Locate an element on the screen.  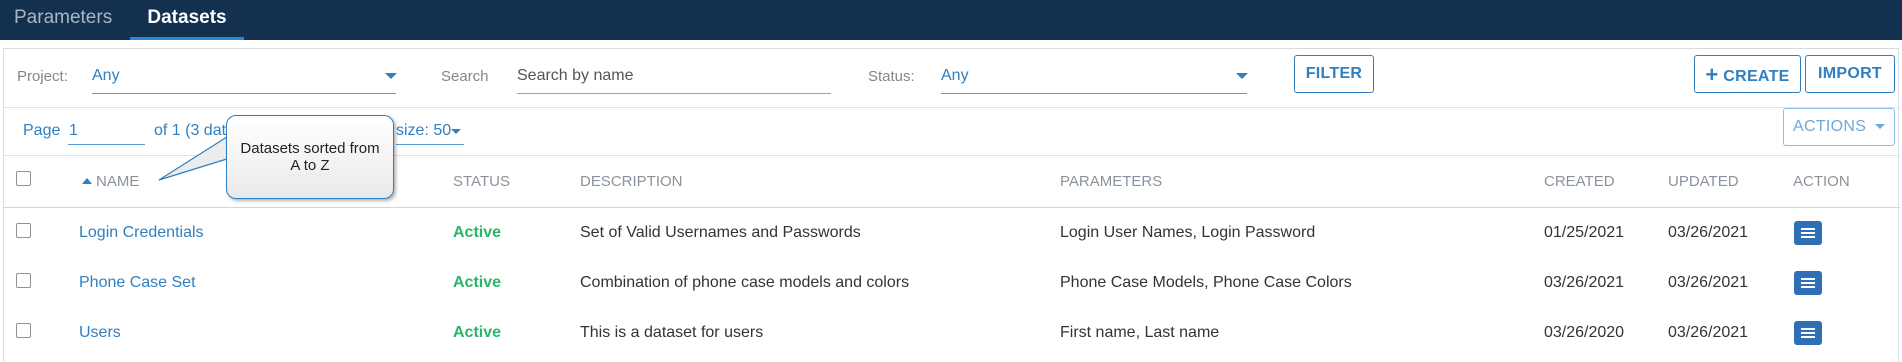
actions-button: ACTIONS is located at coordinates (1839, 127).